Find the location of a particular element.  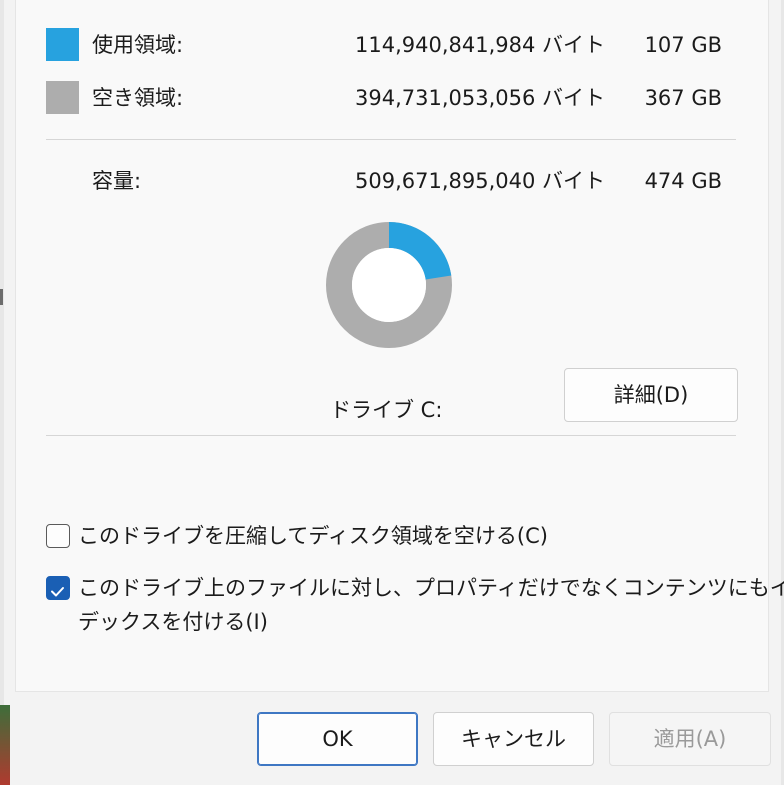

index-contents-label-line2: デックスを付ける(I) is located at coordinates (173, 622).